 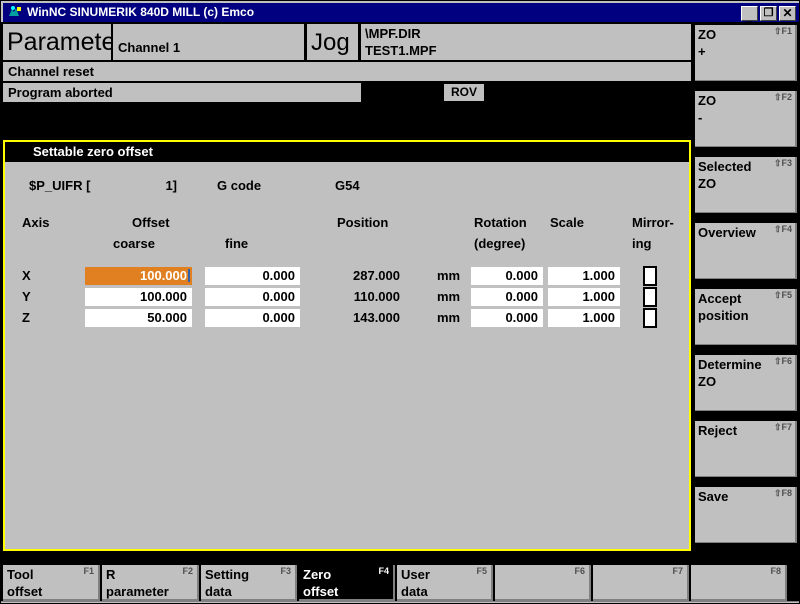 I want to click on text-caret, so click(x=189, y=275).